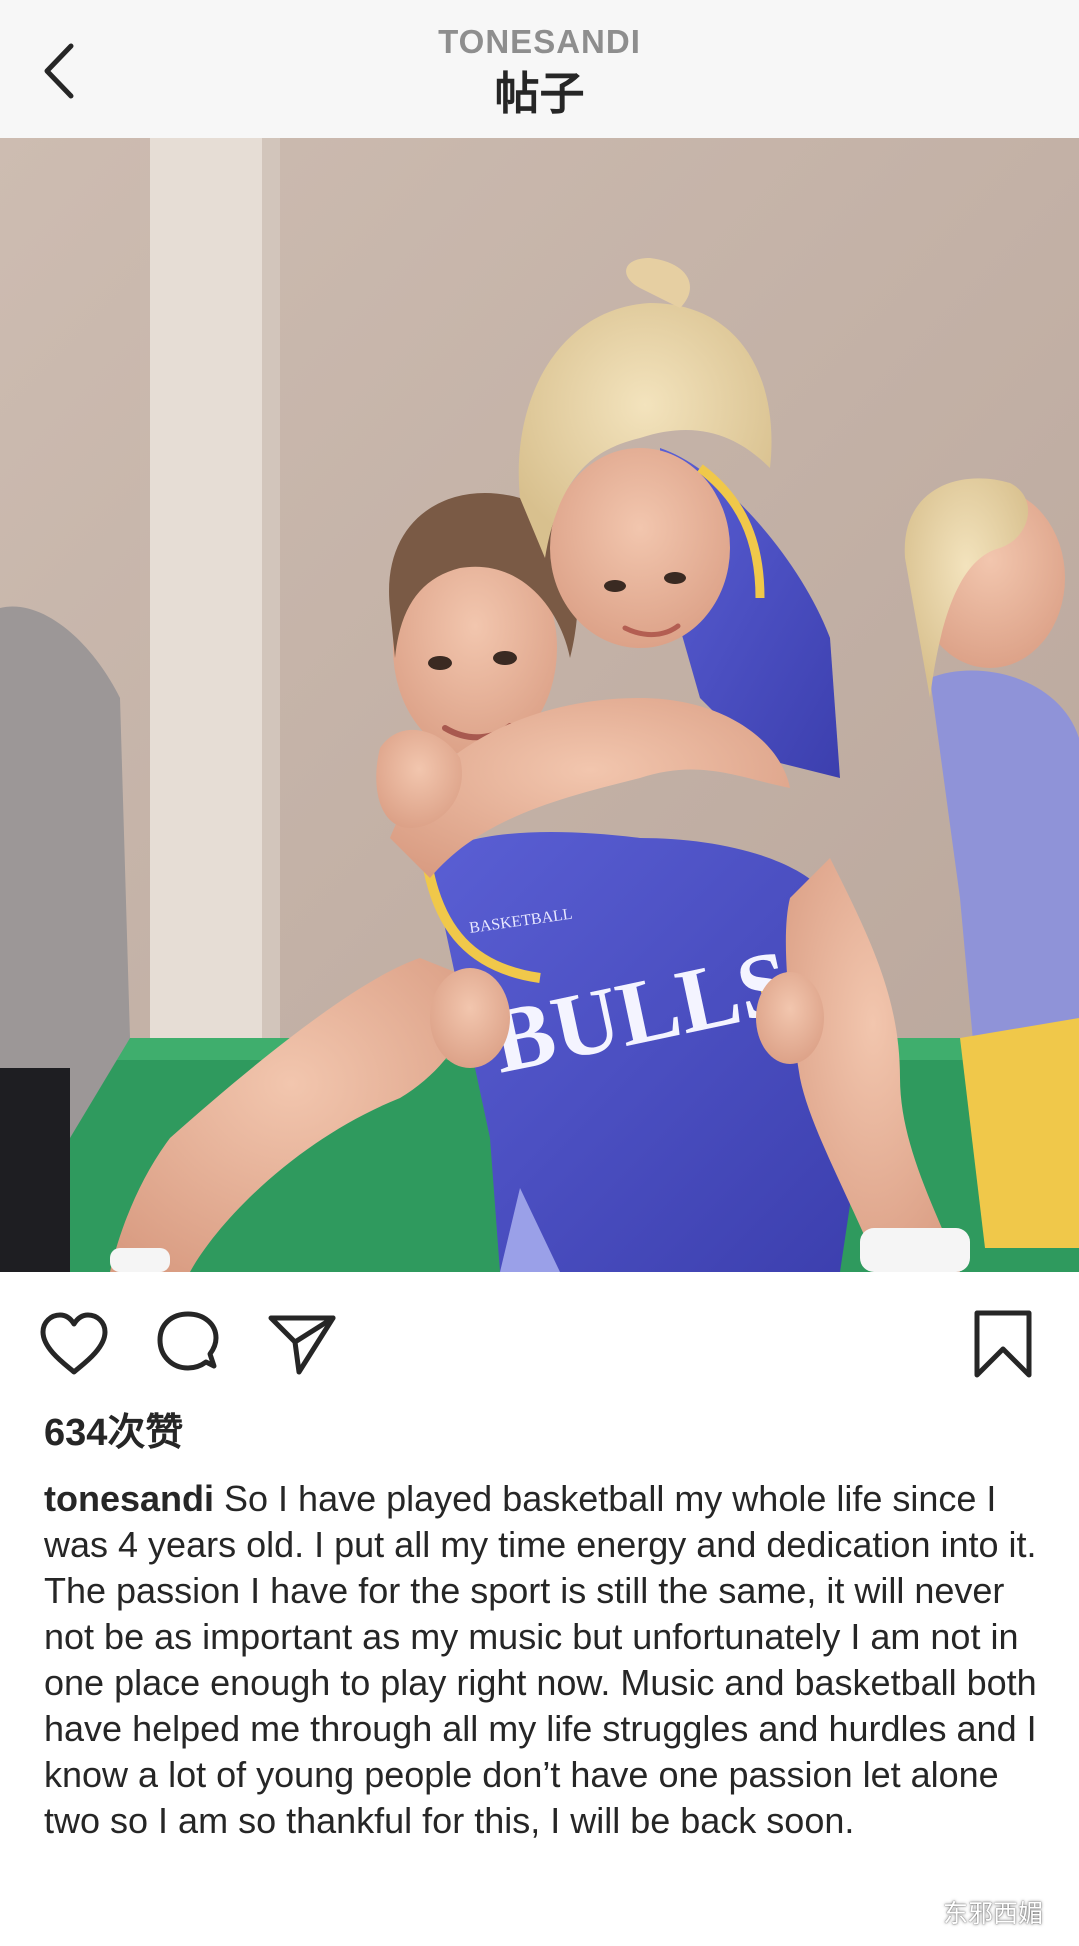 The image size is (1079, 1946). What do you see at coordinates (539, 1342) in the screenshot?
I see `post-action-bar` at bounding box center [539, 1342].